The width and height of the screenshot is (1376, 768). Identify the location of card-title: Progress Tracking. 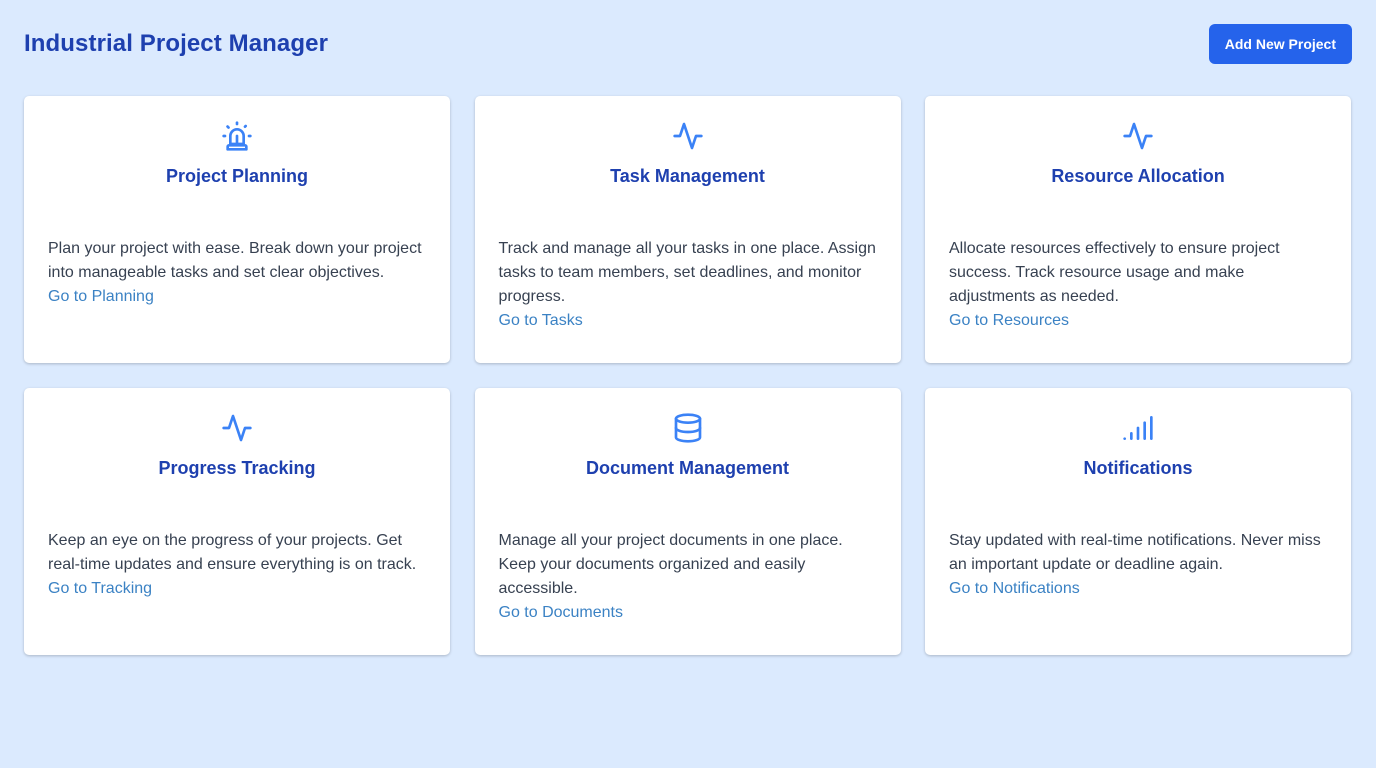
(237, 468).